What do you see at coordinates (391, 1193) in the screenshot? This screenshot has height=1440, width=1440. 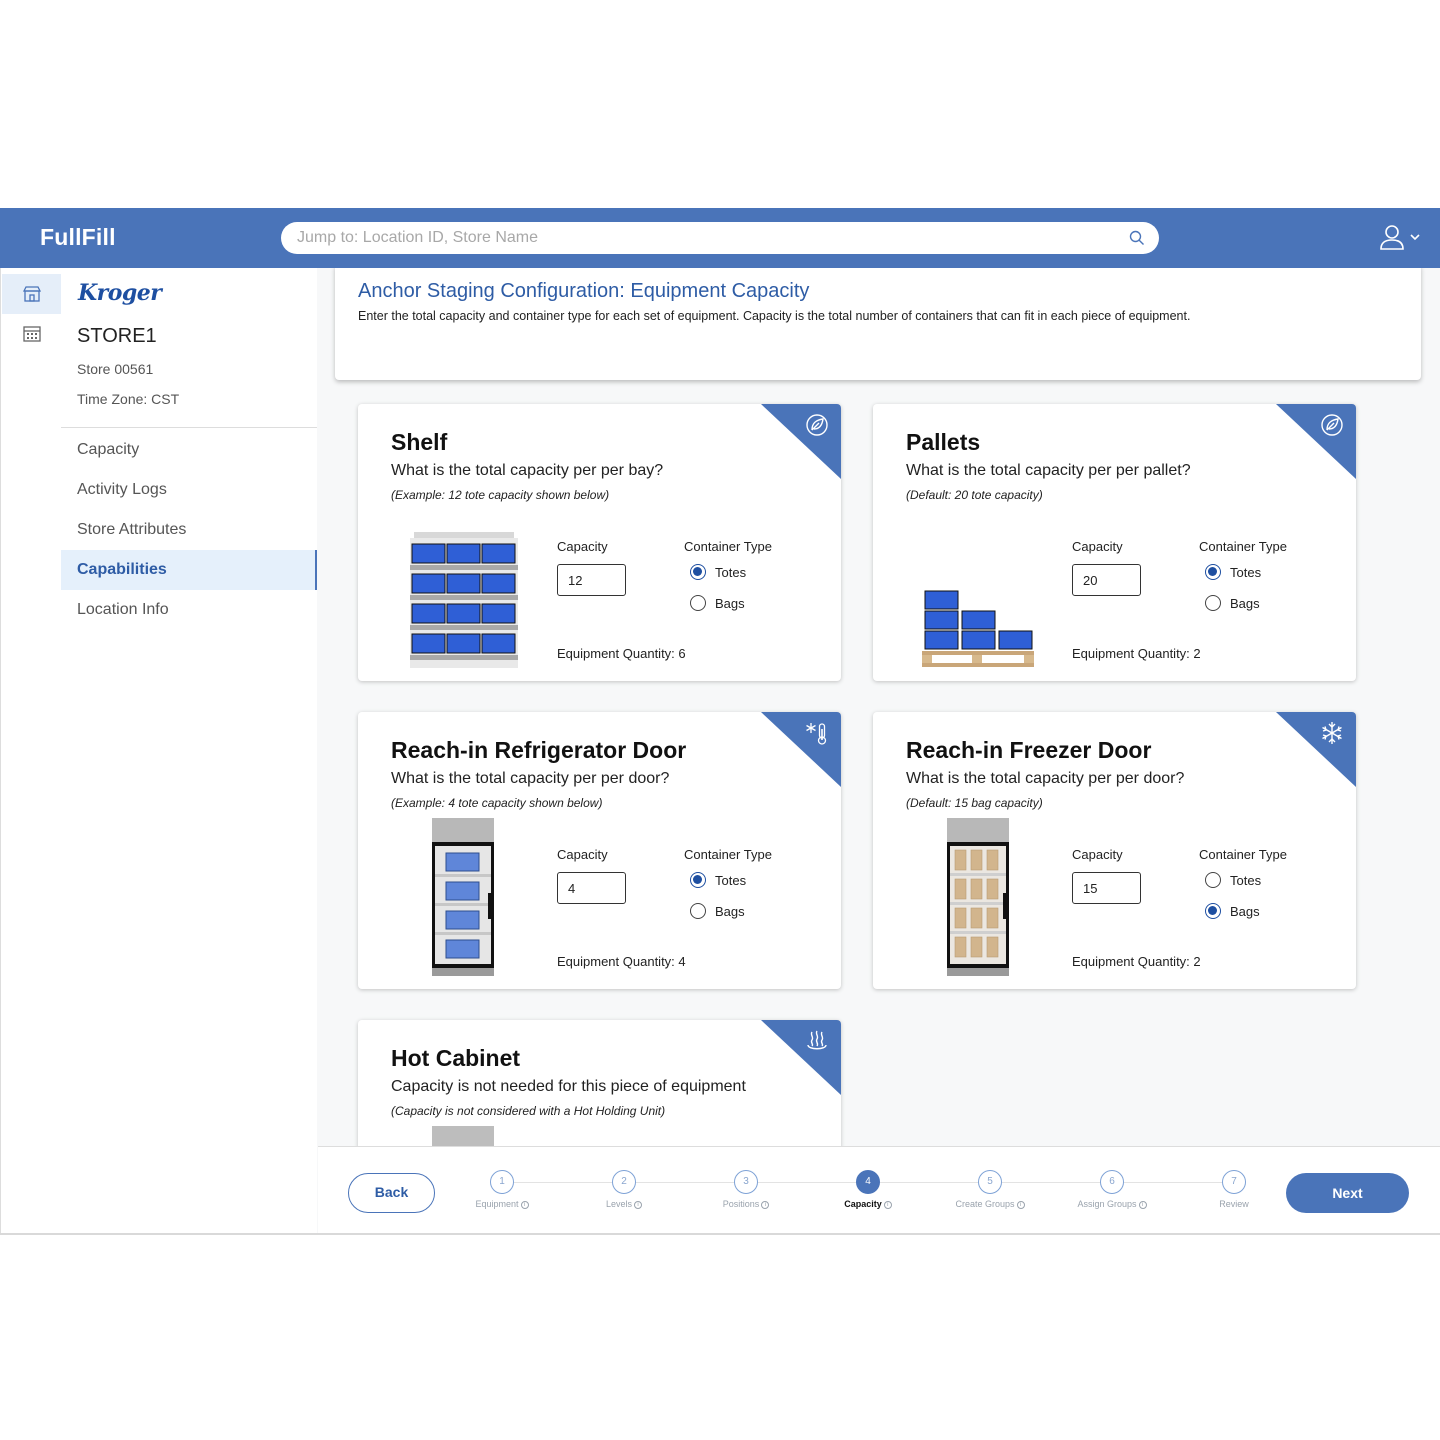 I see `back-button: Back` at bounding box center [391, 1193].